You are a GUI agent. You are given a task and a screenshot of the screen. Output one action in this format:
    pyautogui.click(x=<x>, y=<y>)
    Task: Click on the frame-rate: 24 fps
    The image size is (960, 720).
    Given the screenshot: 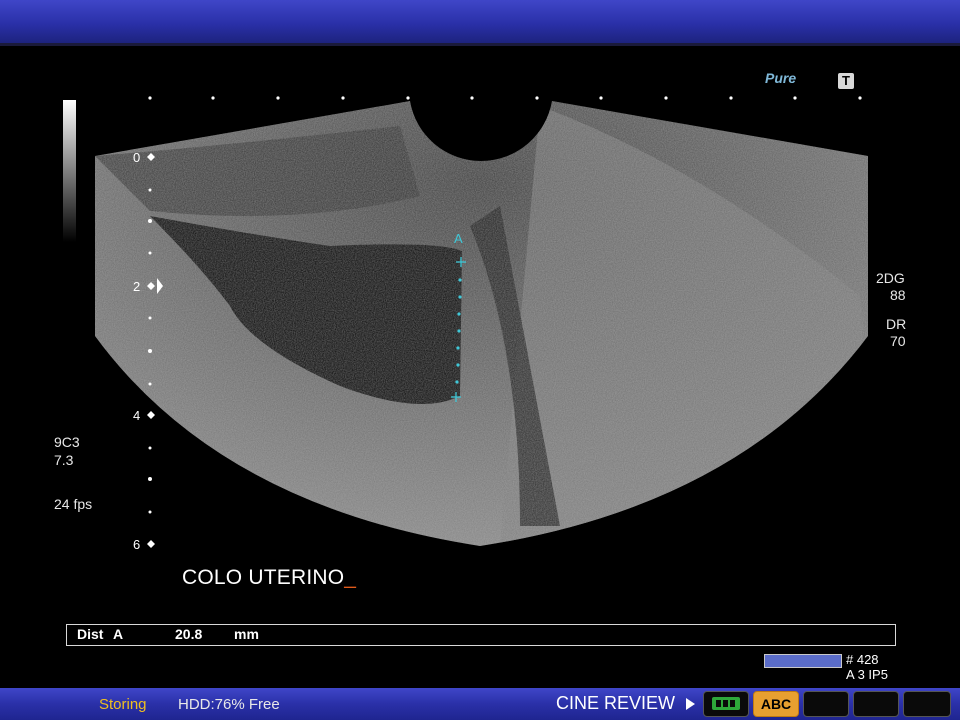 What is the action you would take?
    pyautogui.click(x=73, y=504)
    